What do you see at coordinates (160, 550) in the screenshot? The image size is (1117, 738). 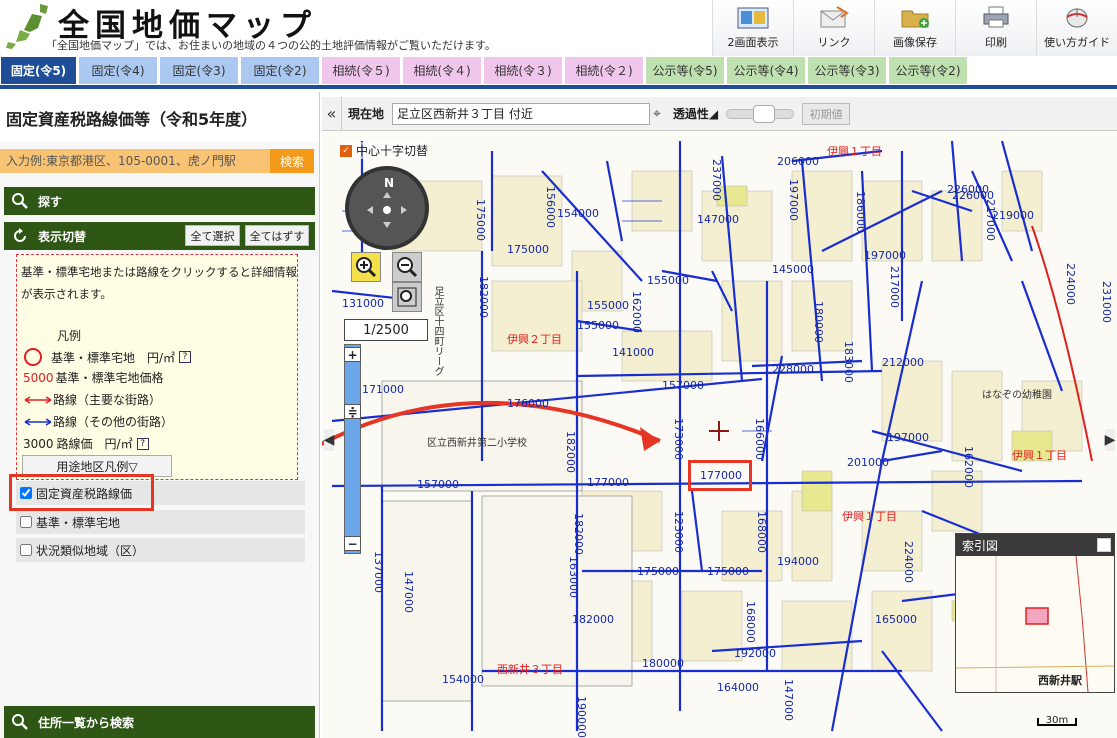 I see `check-similar-area: 状況類似地域（区）` at bounding box center [160, 550].